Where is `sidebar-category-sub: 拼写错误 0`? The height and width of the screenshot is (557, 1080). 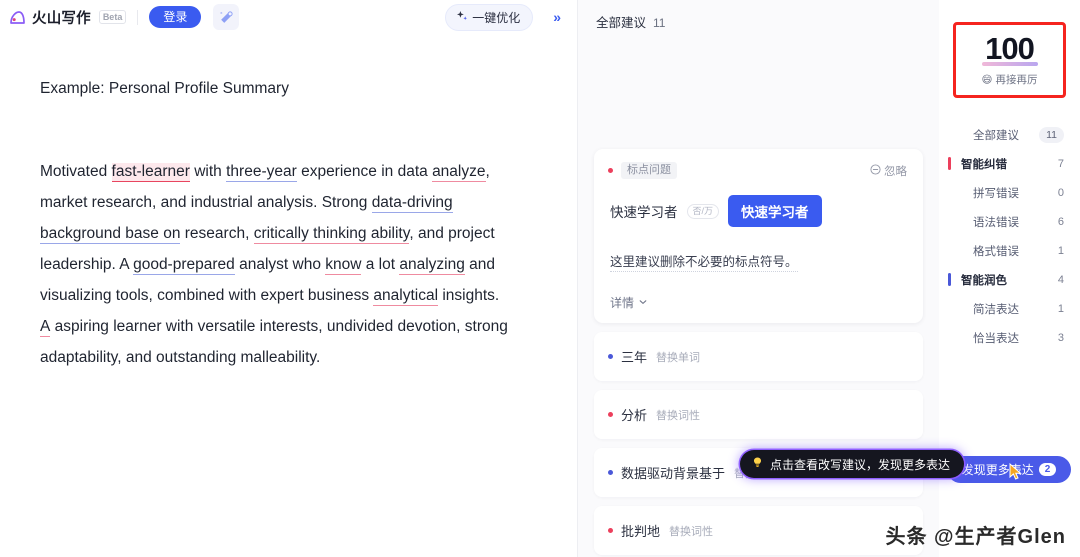
sidebar-category-sub: 拼写错误 0 is located at coordinates (1009, 192).